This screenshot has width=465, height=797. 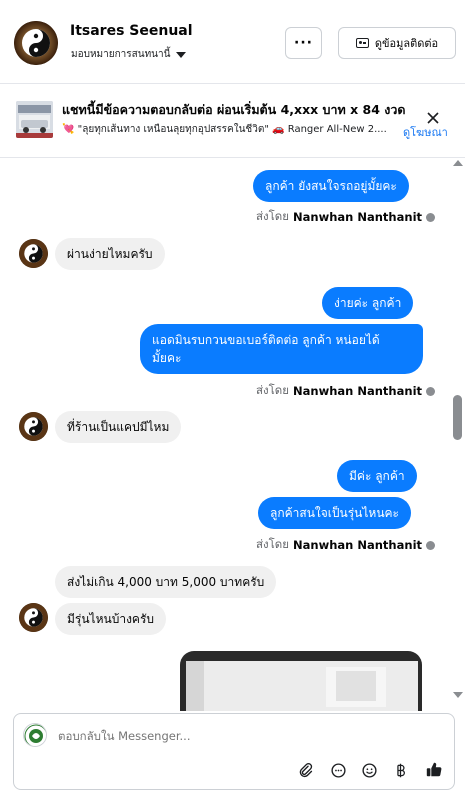 I want to click on assign-conversation-dropdown: มอบหมายการสนทนานี้, so click(x=129, y=54).